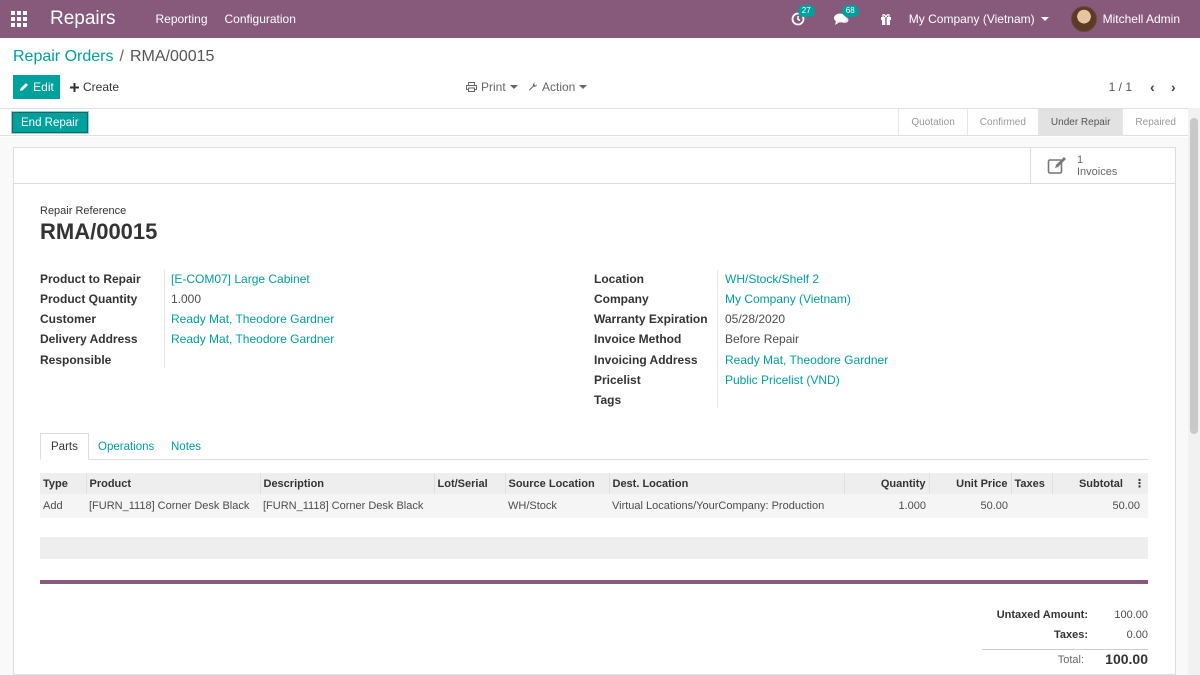 This screenshot has width=1200, height=675. Describe the element at coordinates (172, 56) in the screenshot. I see `breadcrumb-current: RMA/00015` at that location.